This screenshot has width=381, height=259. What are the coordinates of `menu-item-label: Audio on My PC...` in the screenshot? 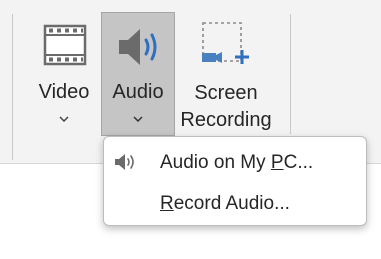 It's located at (236, 163).